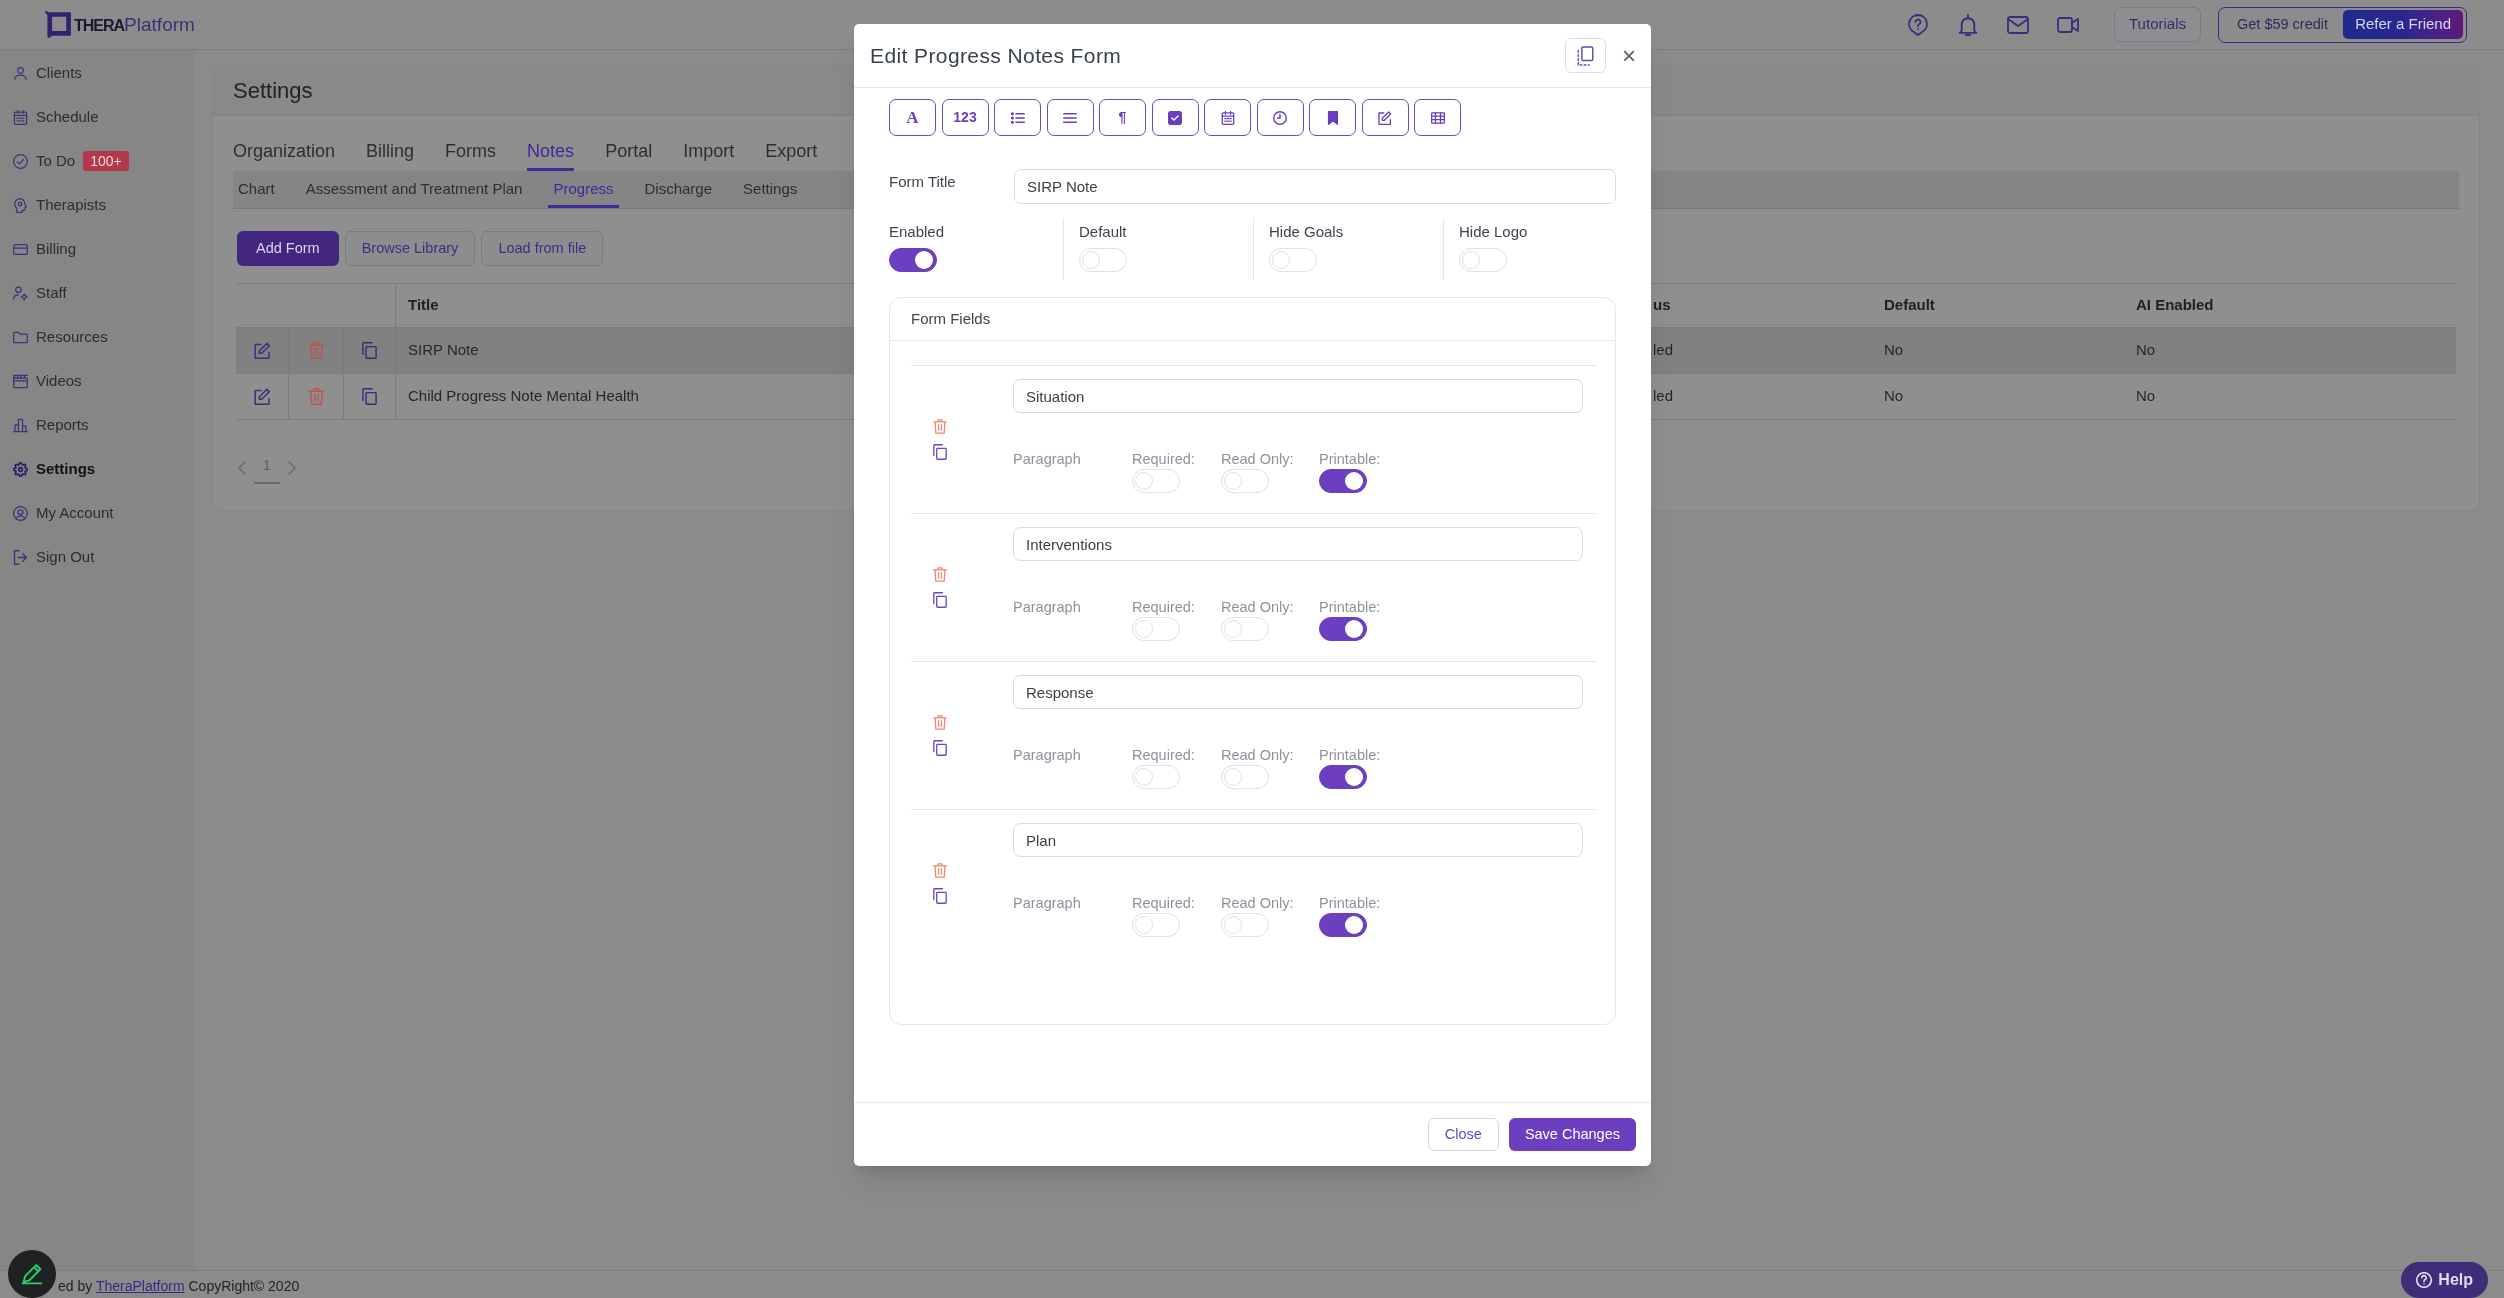  Describe the element at coordinates (2175, 305) in the screenshot. I see `column-header: AI Enabled` at that location.